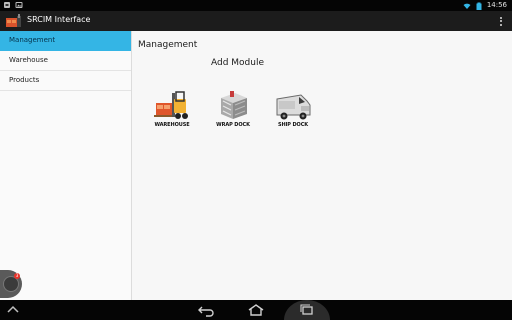  Describe the element at coordinates (256, 21) in the screenshot. I see `action-bar: SRCIM Interface` at that location.